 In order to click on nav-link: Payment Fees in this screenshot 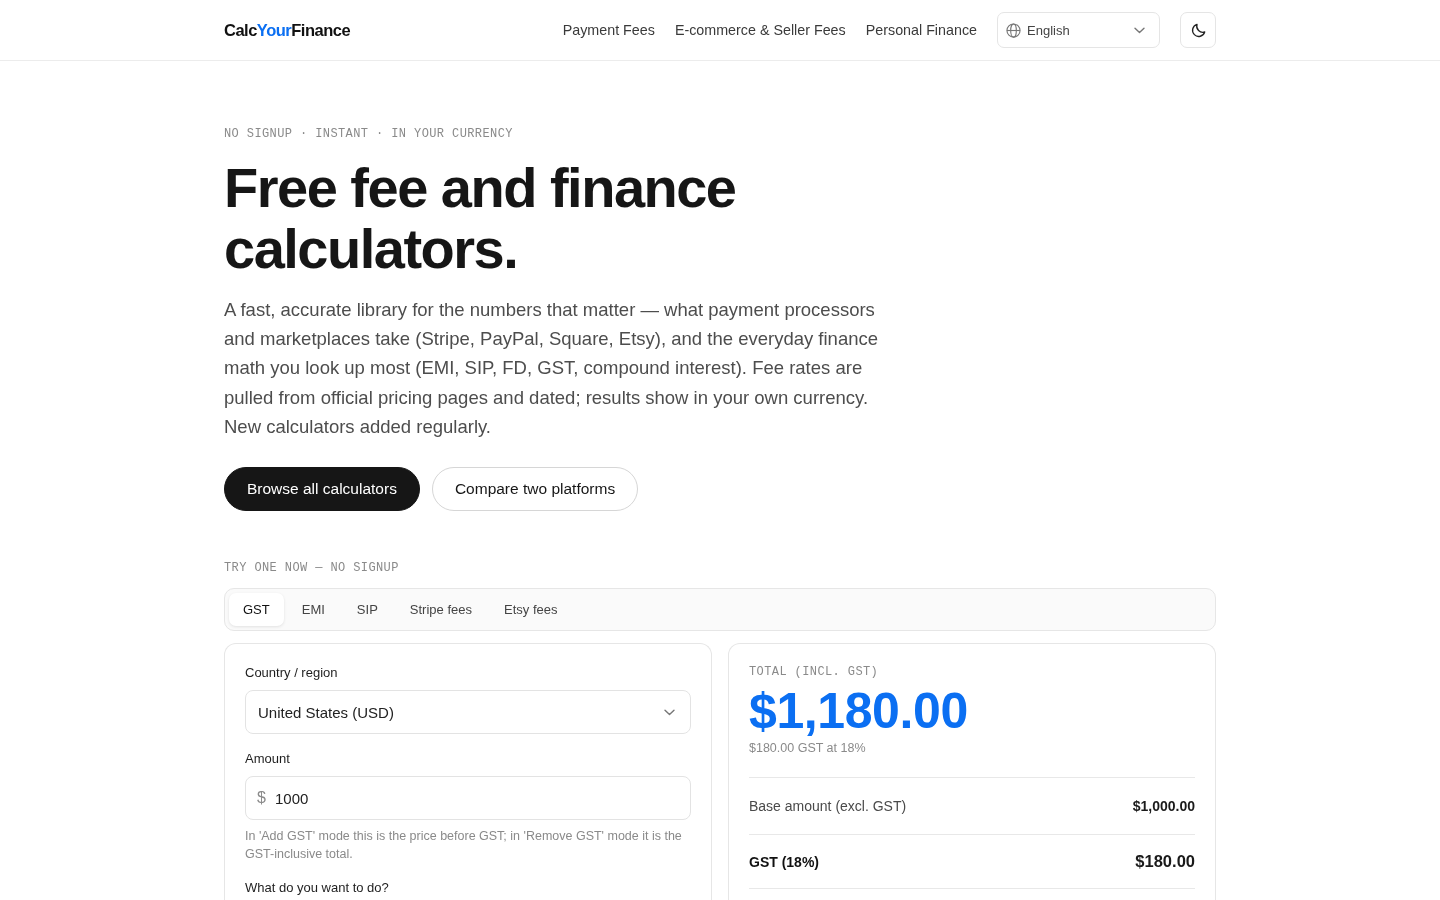, I will do `click(608, 30)`.